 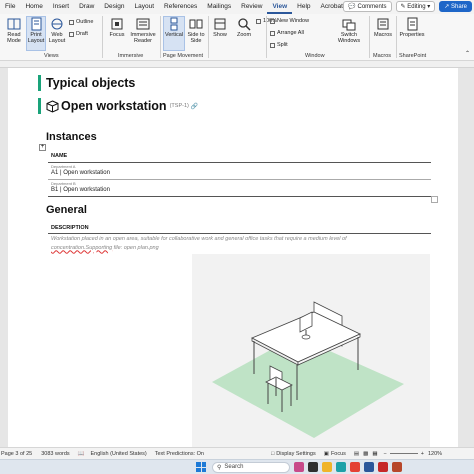 I want to click on zoom-slider, so click(x=403, y=453).